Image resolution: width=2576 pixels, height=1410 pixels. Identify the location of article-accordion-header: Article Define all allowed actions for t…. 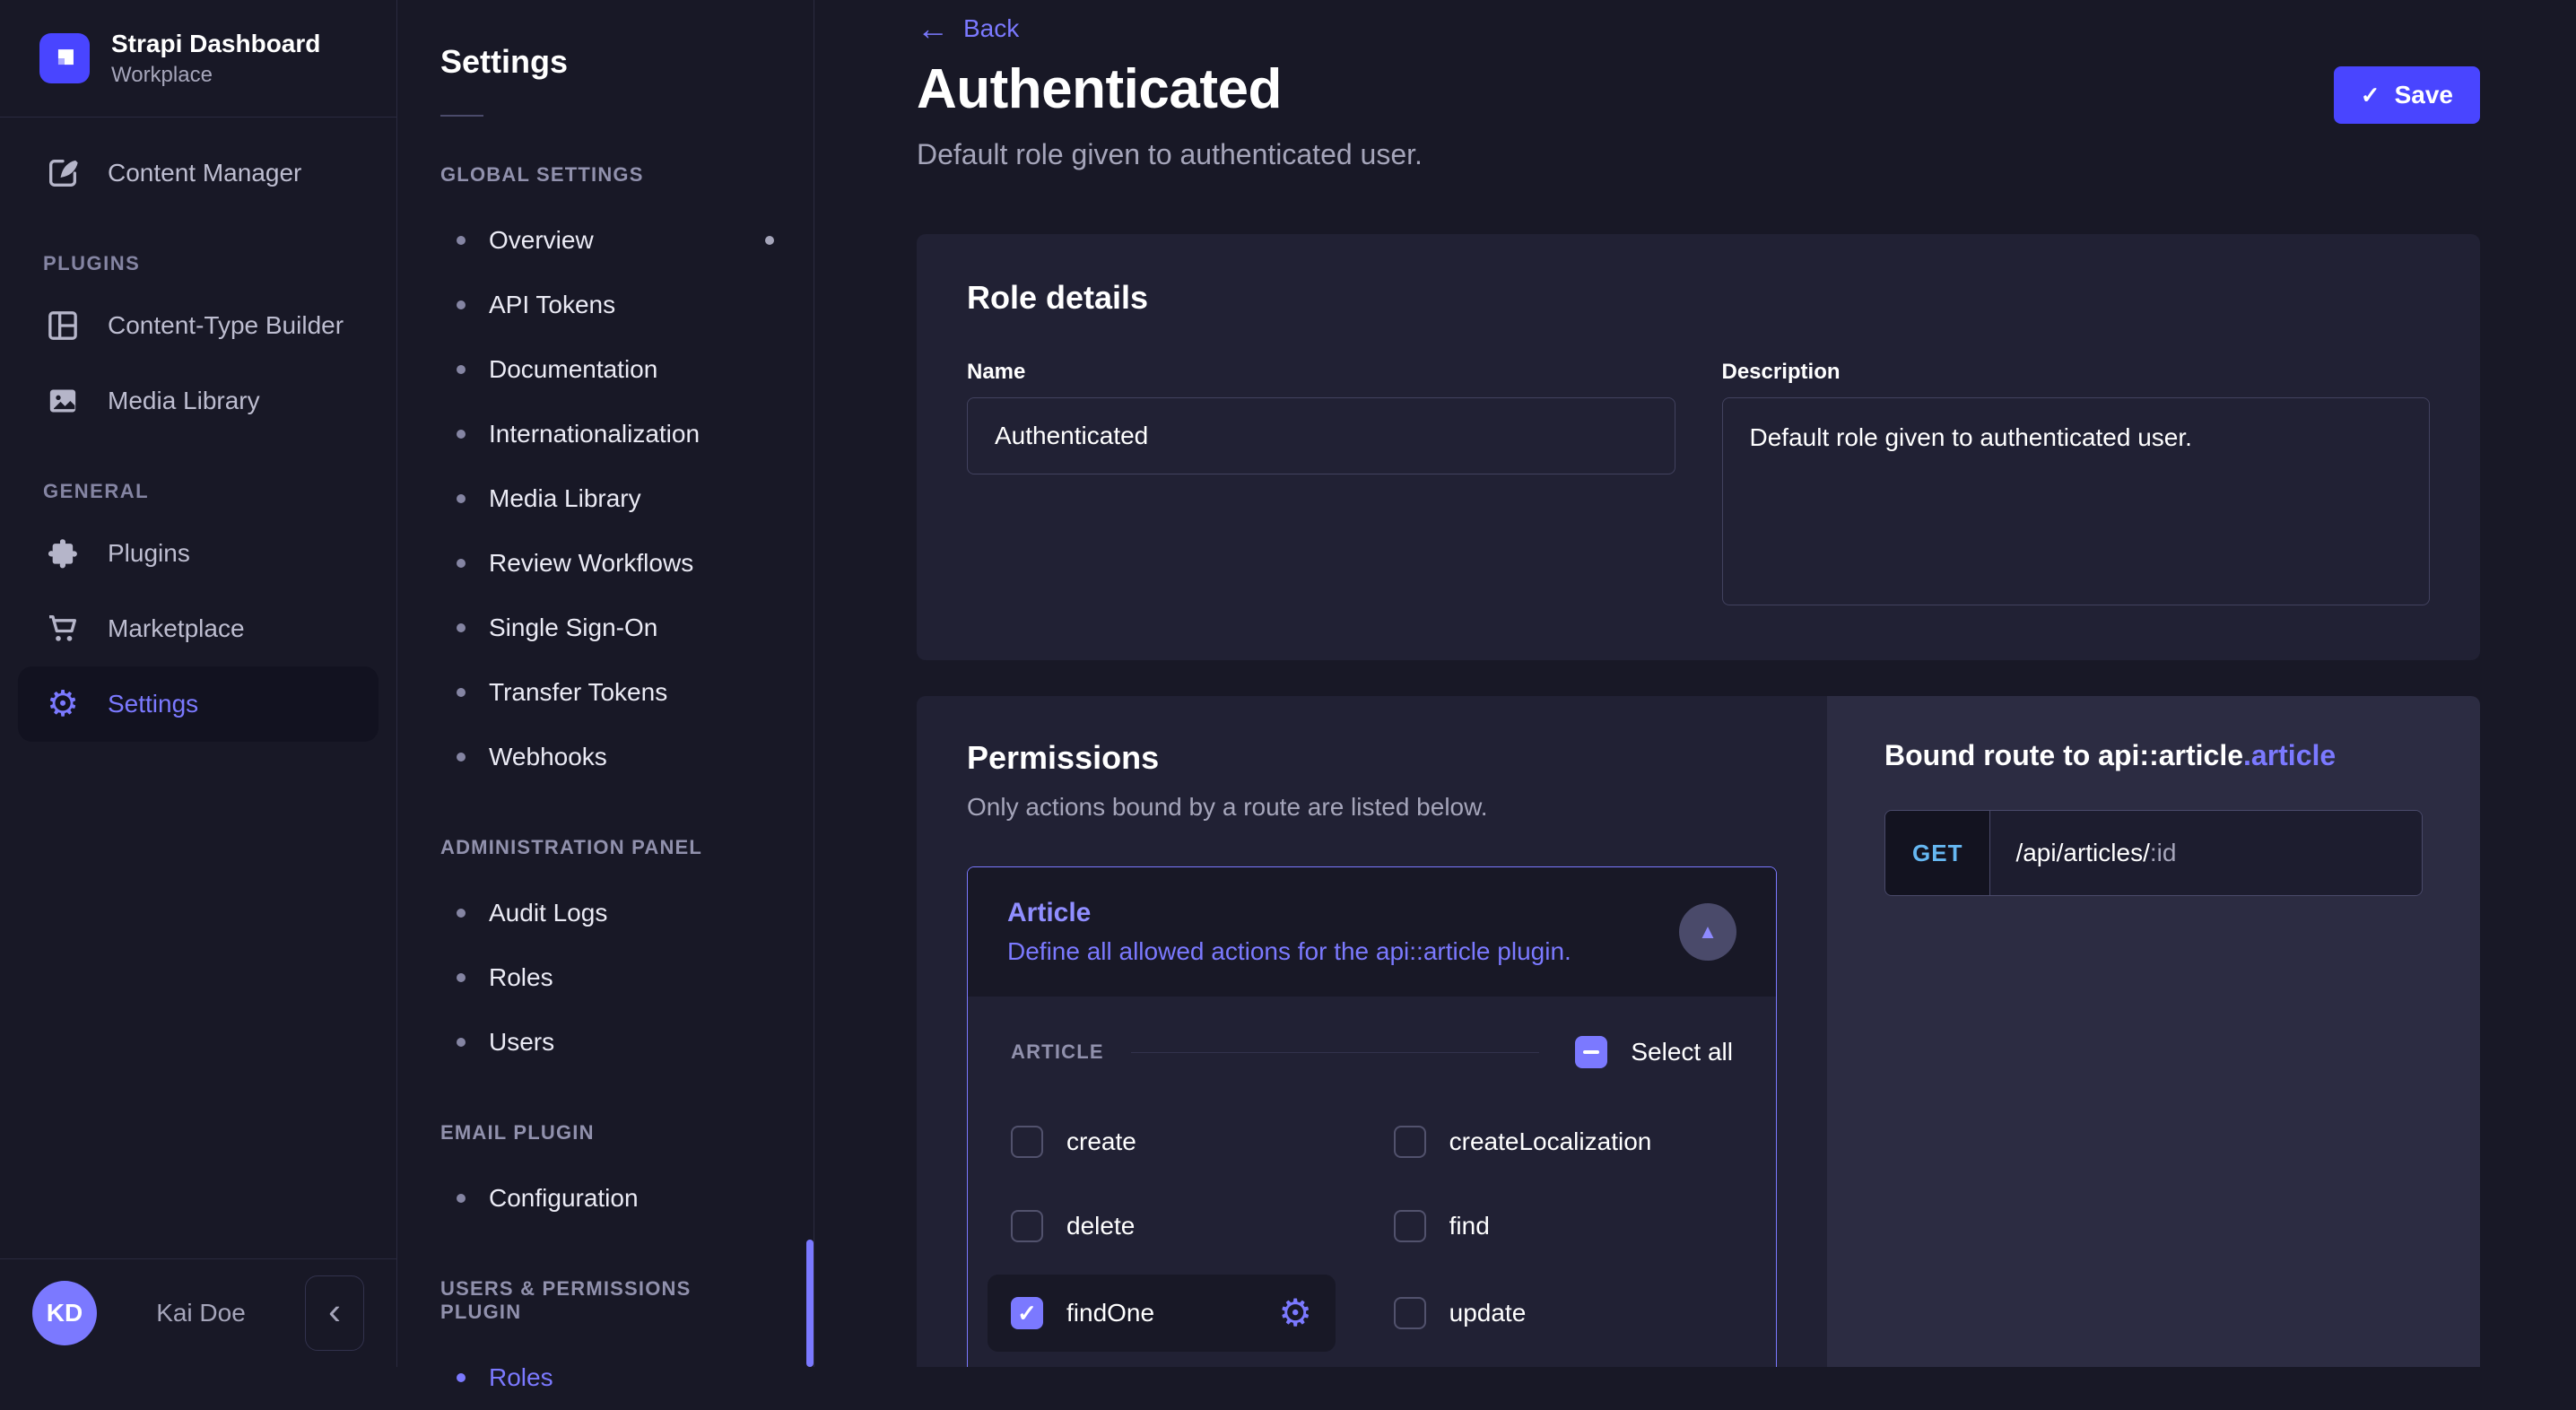
(1372, 932).